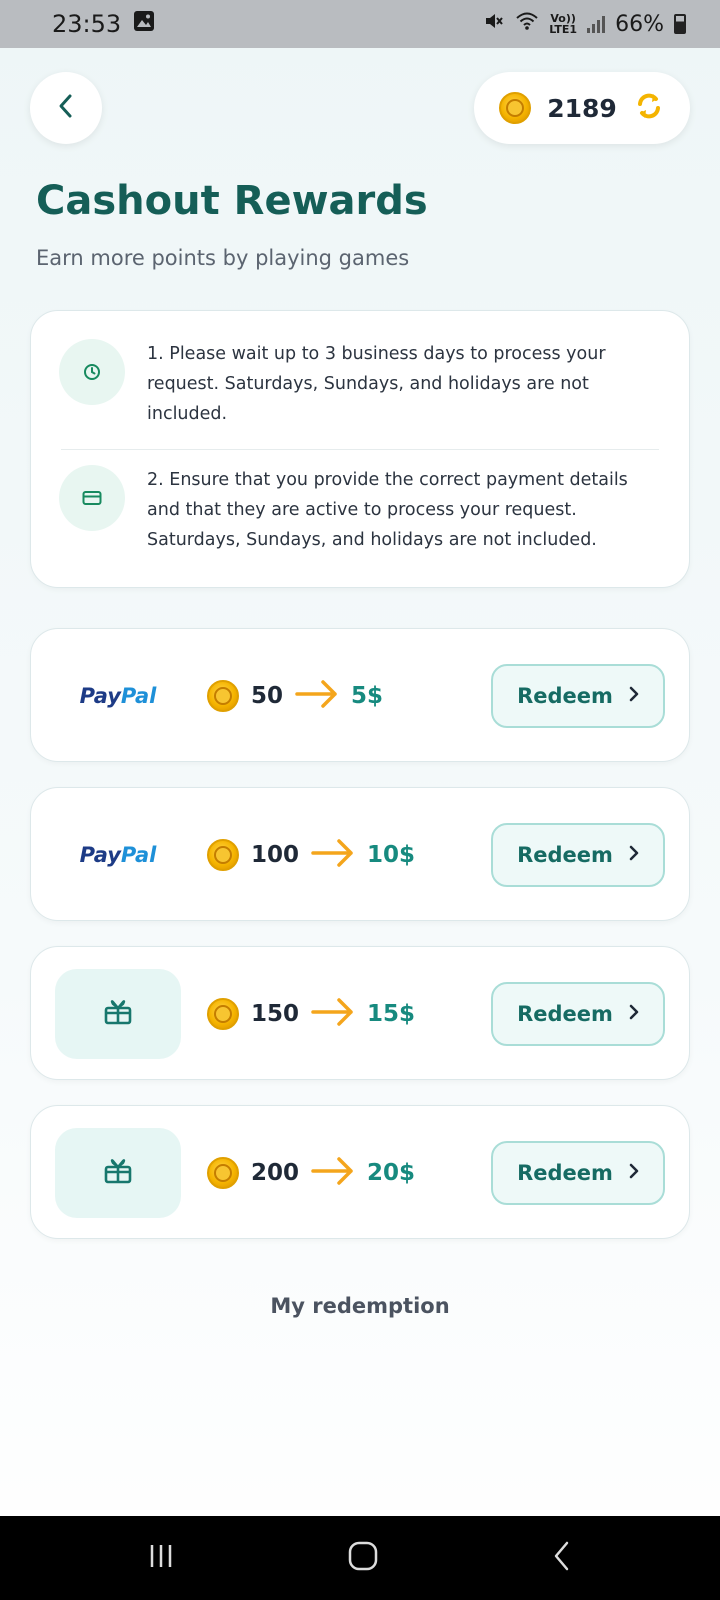 The width and height of the screenshot is (720, 1600). Describe the element at coordinates (391, 1014) in the screenshot. I see `cash-amount: 15$` at that location.